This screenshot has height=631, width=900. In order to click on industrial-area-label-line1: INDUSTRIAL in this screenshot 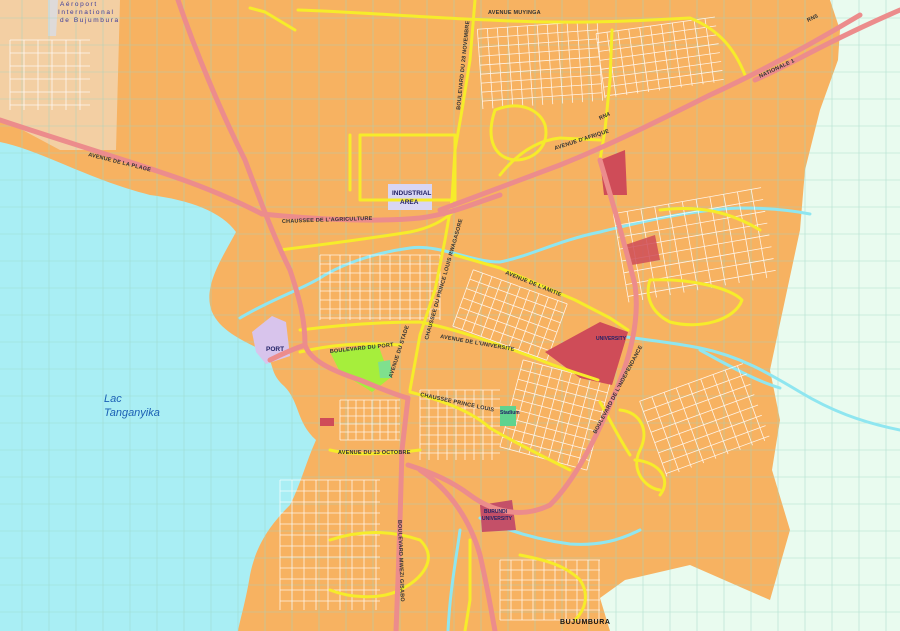, I will do `click(411, 193)`.